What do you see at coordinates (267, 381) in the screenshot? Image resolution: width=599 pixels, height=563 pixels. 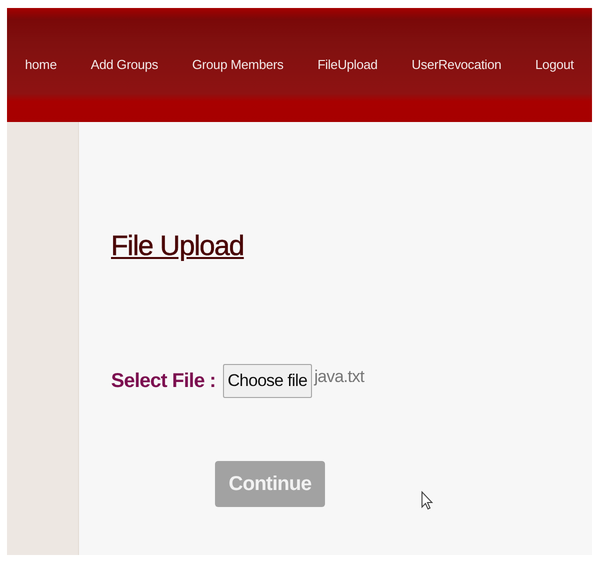 I see `choose-file-button: Choose file` at bounding box center [267, 381].